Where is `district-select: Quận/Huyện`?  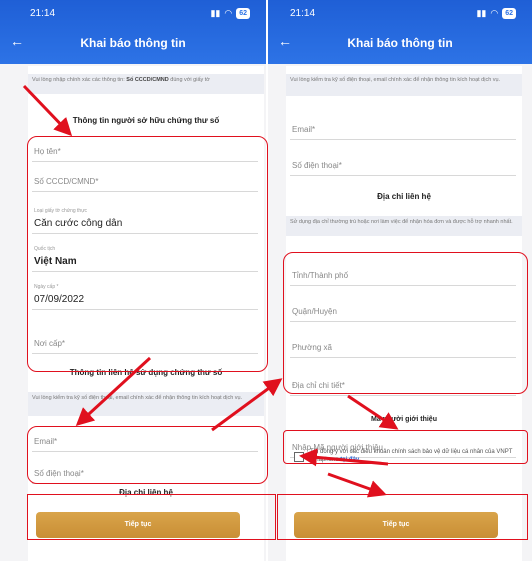 district-select: Quận/Huyện is located at coordinates (403, 305).